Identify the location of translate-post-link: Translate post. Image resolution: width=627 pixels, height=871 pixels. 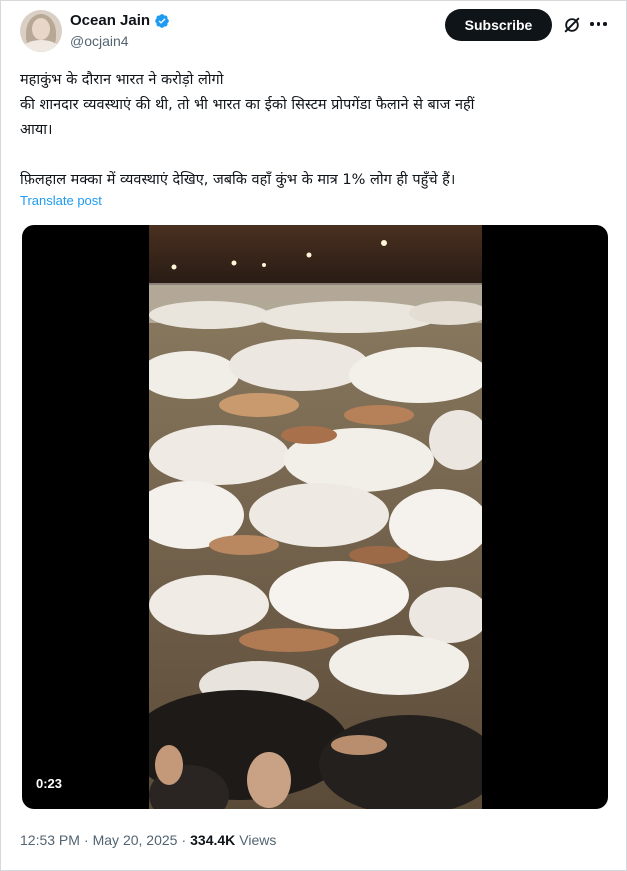
(61, 200).